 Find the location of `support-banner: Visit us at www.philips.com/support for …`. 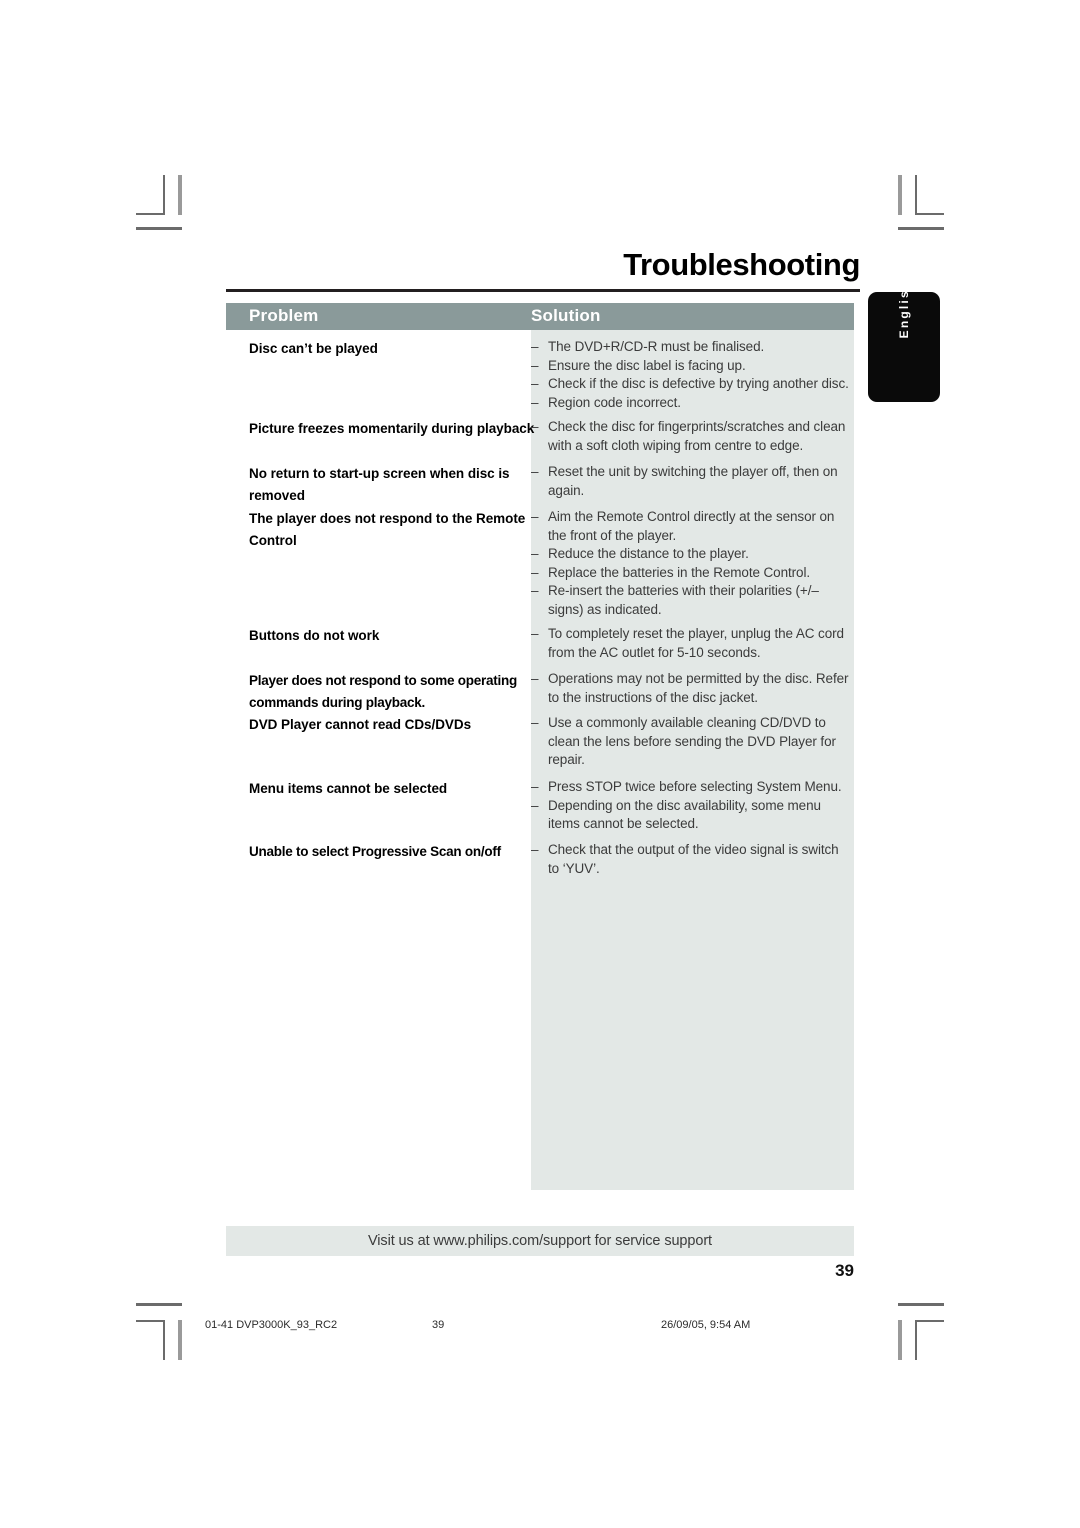

support-banner: Visit us at www.philips.com/support for … is located at coordinates (540, 1241).